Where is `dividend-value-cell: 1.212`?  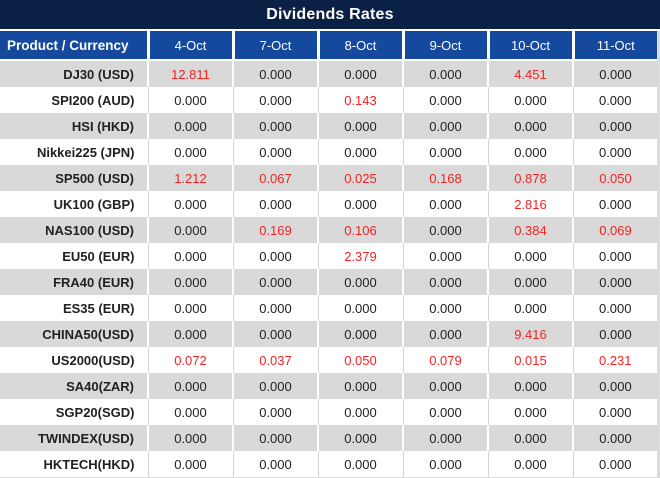
dividend-value-cell: 1.212 is located at coordinates (190, 178).